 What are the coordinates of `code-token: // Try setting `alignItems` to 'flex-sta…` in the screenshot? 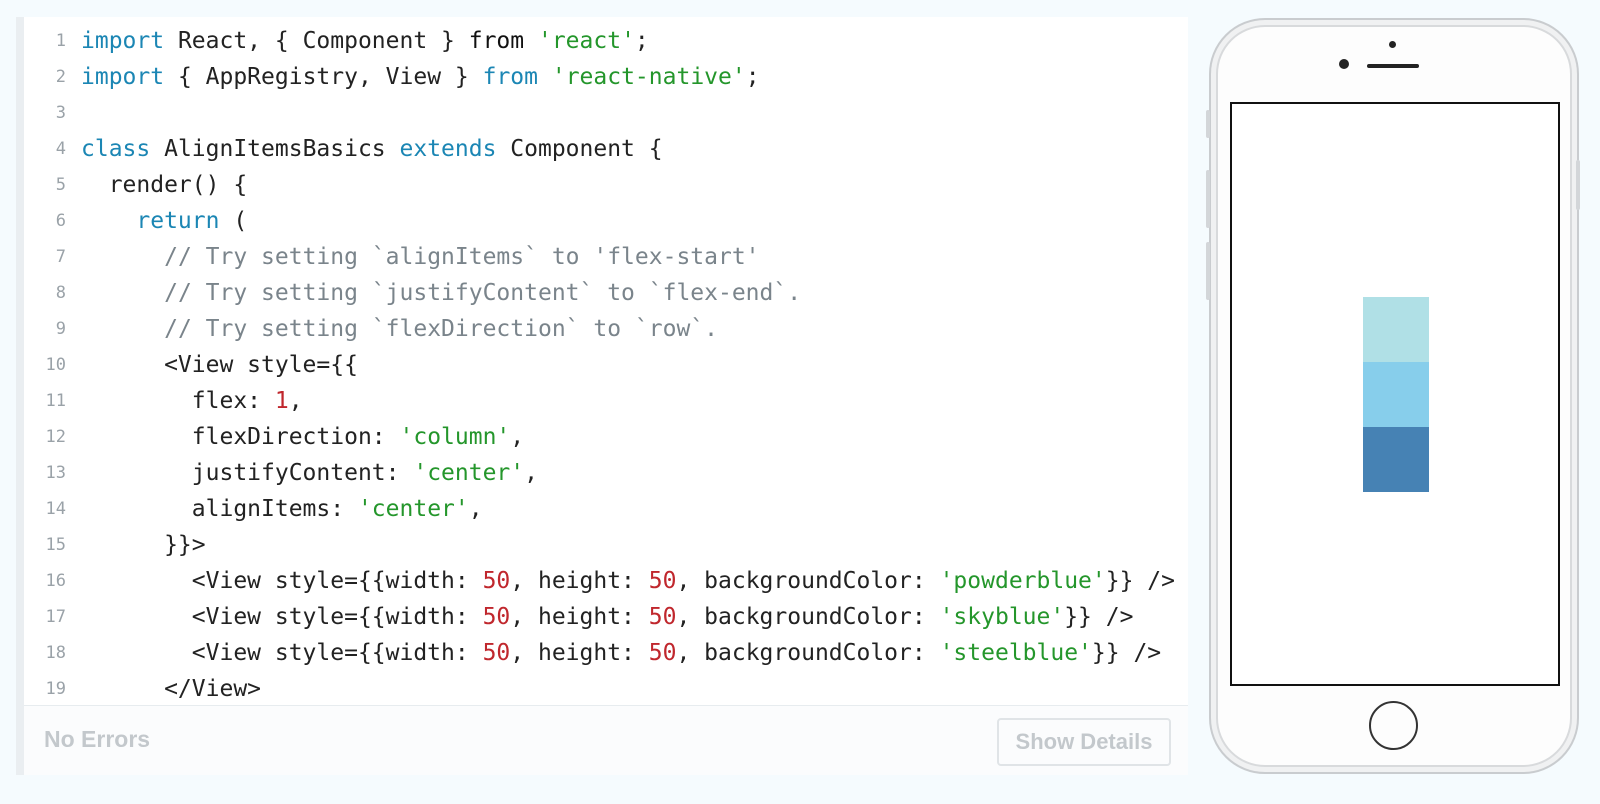 It's located at (462, 257).